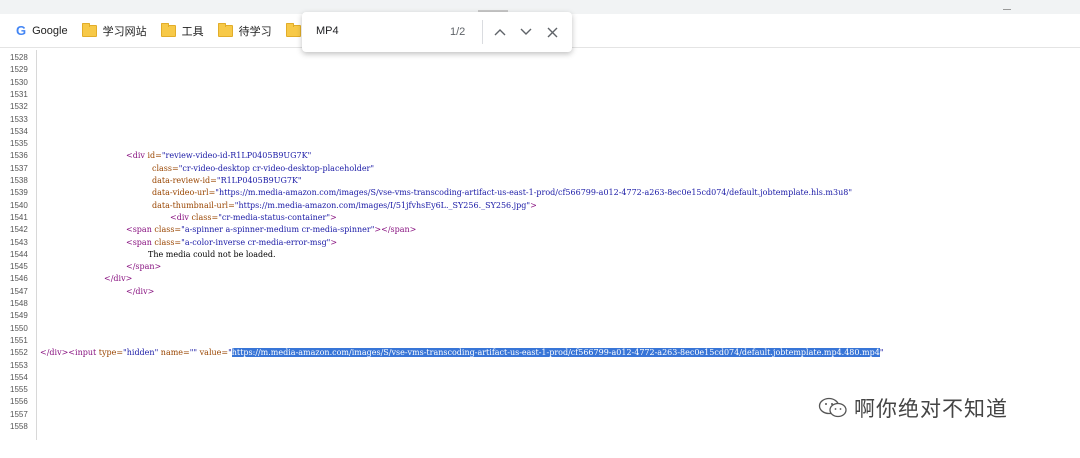 This screenshot has width=1080, height=458. Describe the element at coordinates (327, 31) in the screenshot. I see `find-input: MP4` at that location.